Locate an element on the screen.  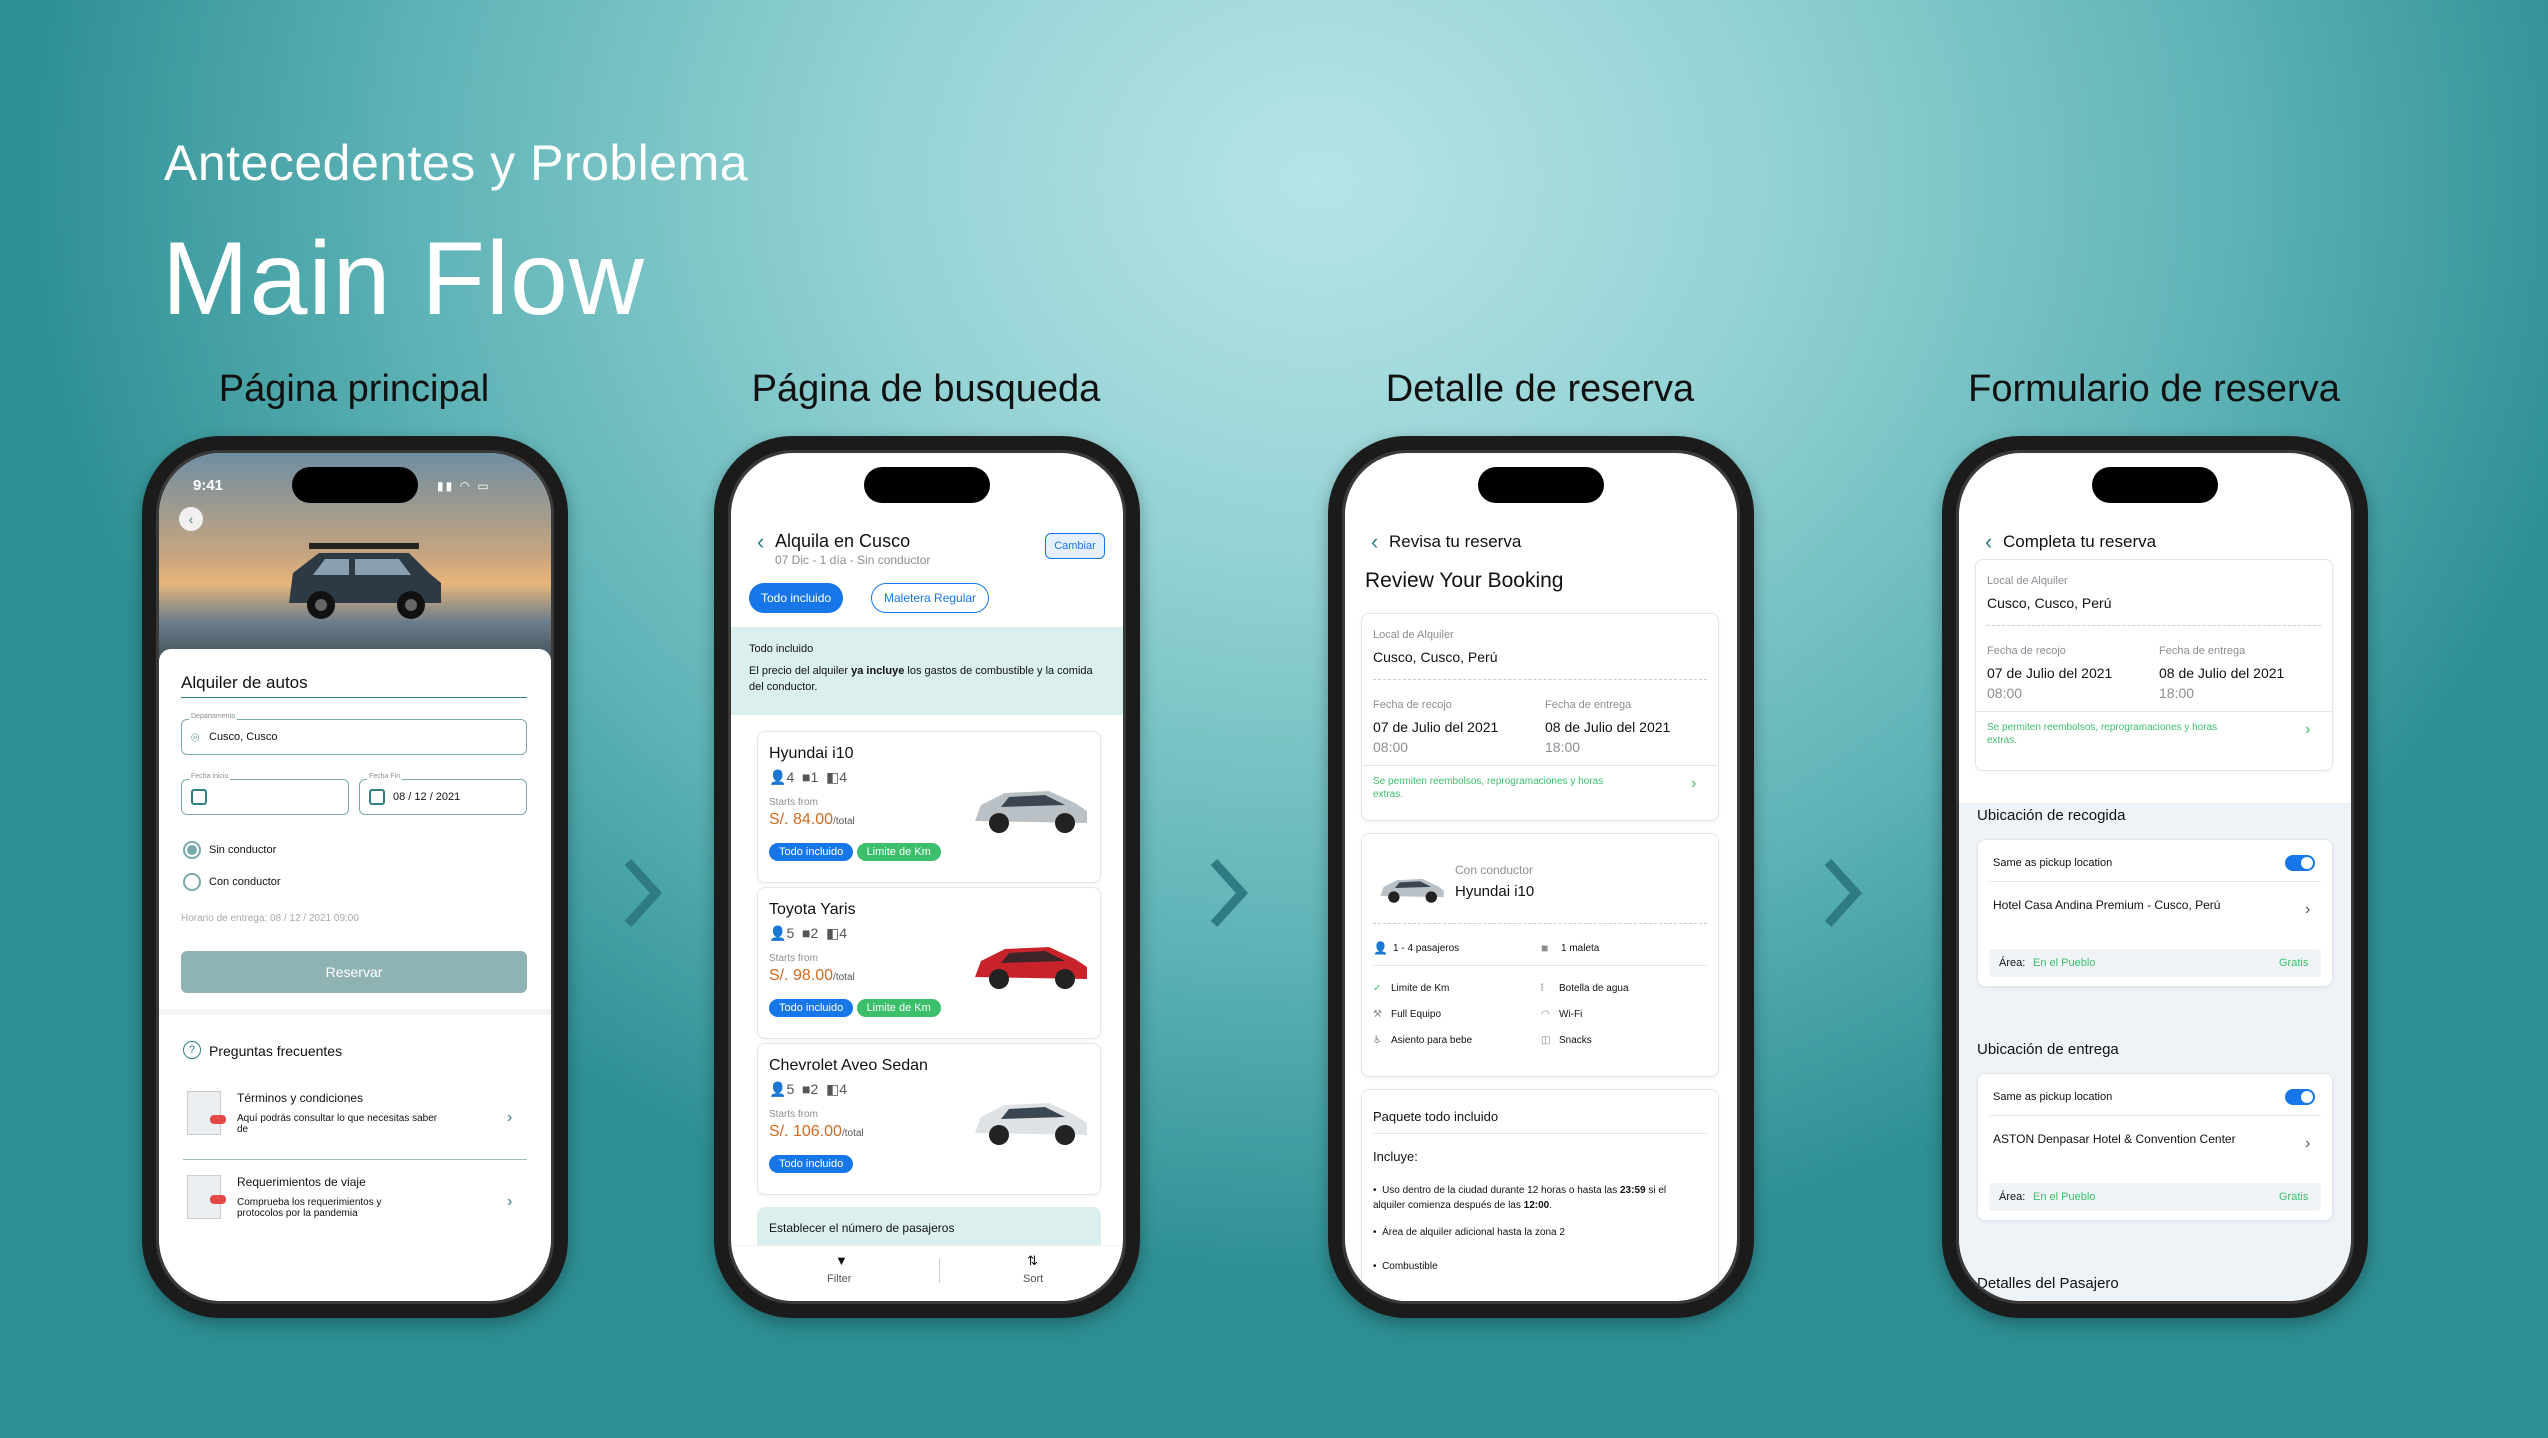
feature-equipment: Full Equipo is located at coordinates (1416, 1014).